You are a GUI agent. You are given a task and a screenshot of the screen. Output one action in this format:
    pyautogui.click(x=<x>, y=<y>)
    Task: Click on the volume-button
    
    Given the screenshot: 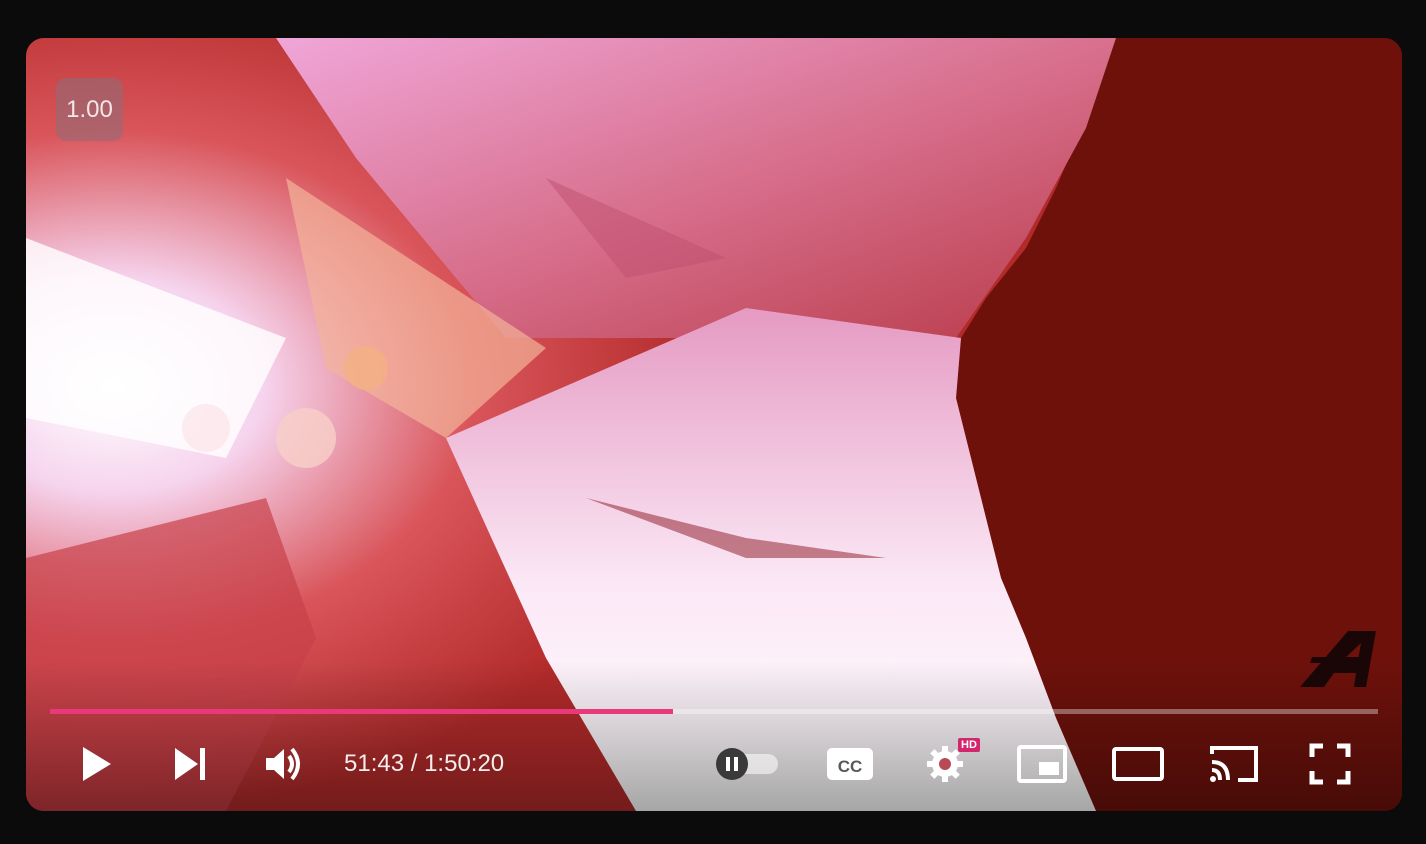 What is the action you would take?
    pyautogui.click(x=284, y=764)
    